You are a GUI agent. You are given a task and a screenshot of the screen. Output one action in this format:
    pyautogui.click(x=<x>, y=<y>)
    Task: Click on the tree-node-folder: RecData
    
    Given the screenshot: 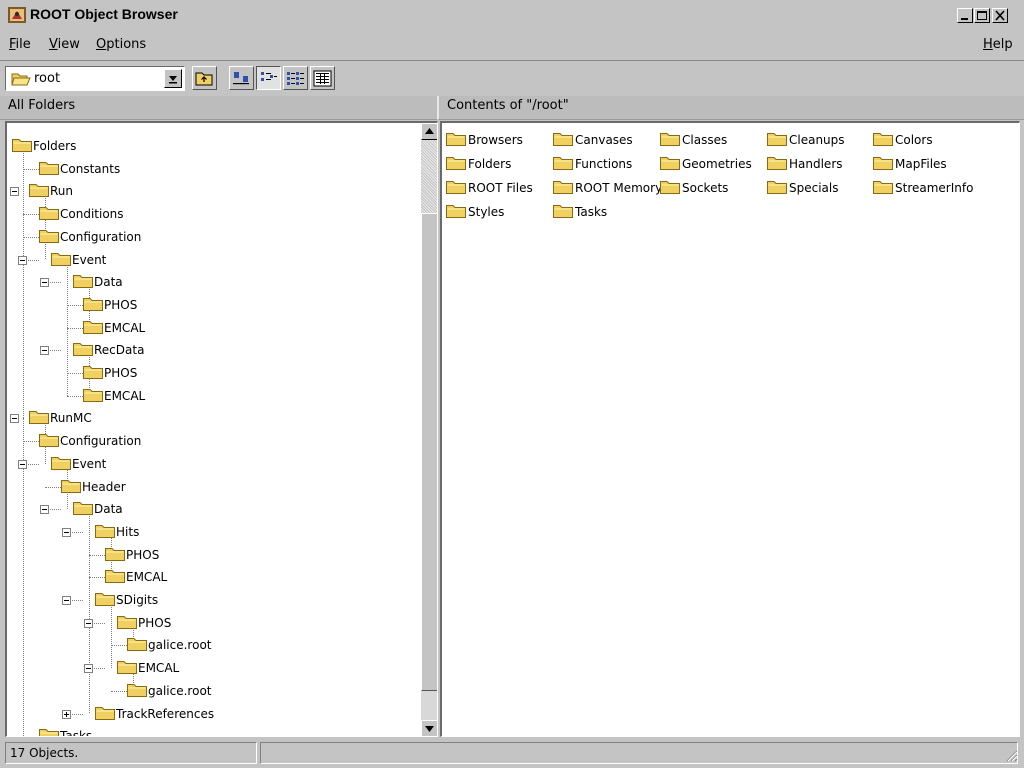 What is the action you would take?
    pyautogui.click(x=108, y=350)
    